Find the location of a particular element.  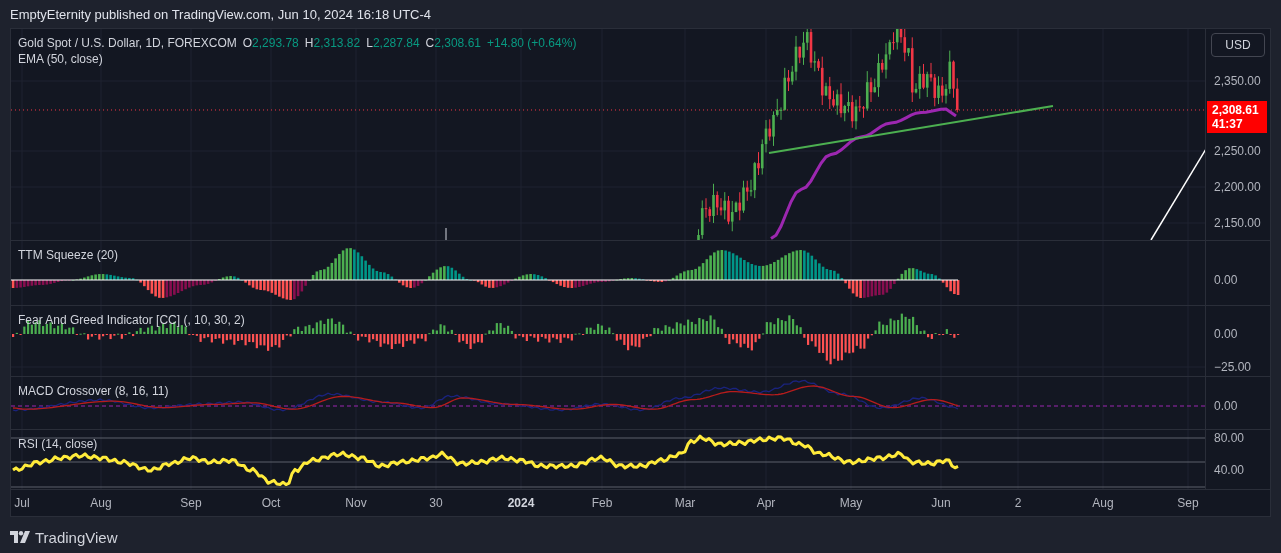

wick-line is located at coordinates (446, 233).